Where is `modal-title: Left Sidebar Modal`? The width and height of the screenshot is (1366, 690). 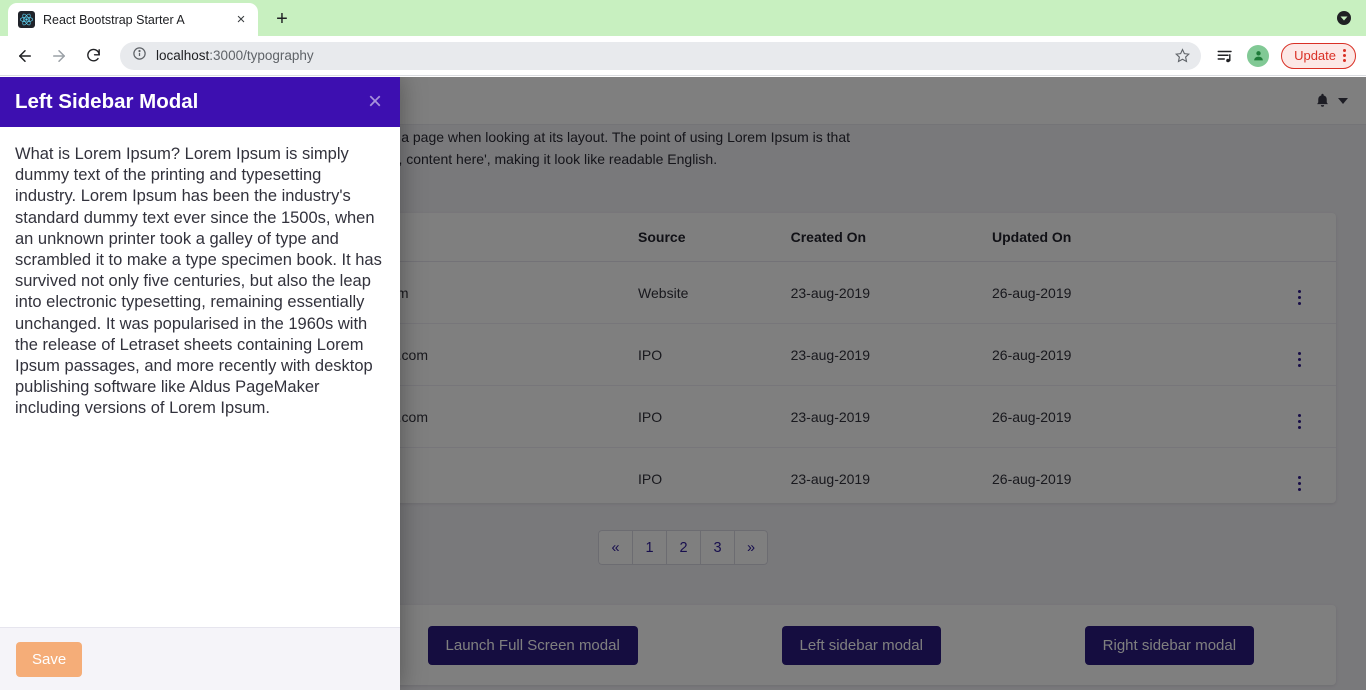 modal-title: Left Sidebar Modal is located at coordinates (107, 101).